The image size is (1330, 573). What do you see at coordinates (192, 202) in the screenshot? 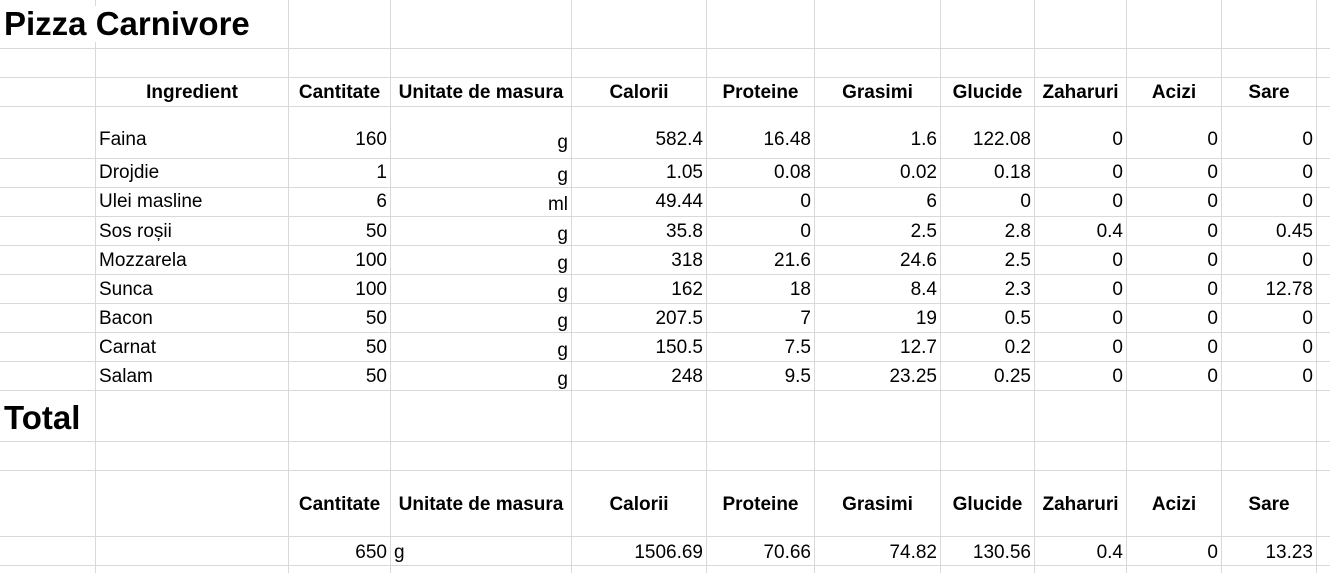
I see `table-cell-ingredient: Ulei masline` at bounding box center [192, 202].